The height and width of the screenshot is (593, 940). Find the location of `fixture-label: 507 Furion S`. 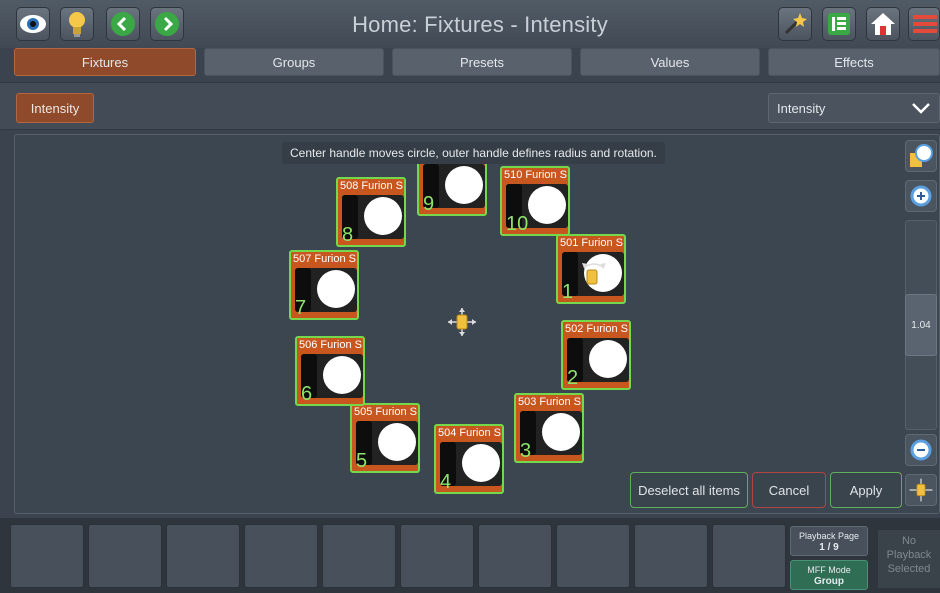

fixture-label: 507 Furion S is located at coordinates (324, 259).